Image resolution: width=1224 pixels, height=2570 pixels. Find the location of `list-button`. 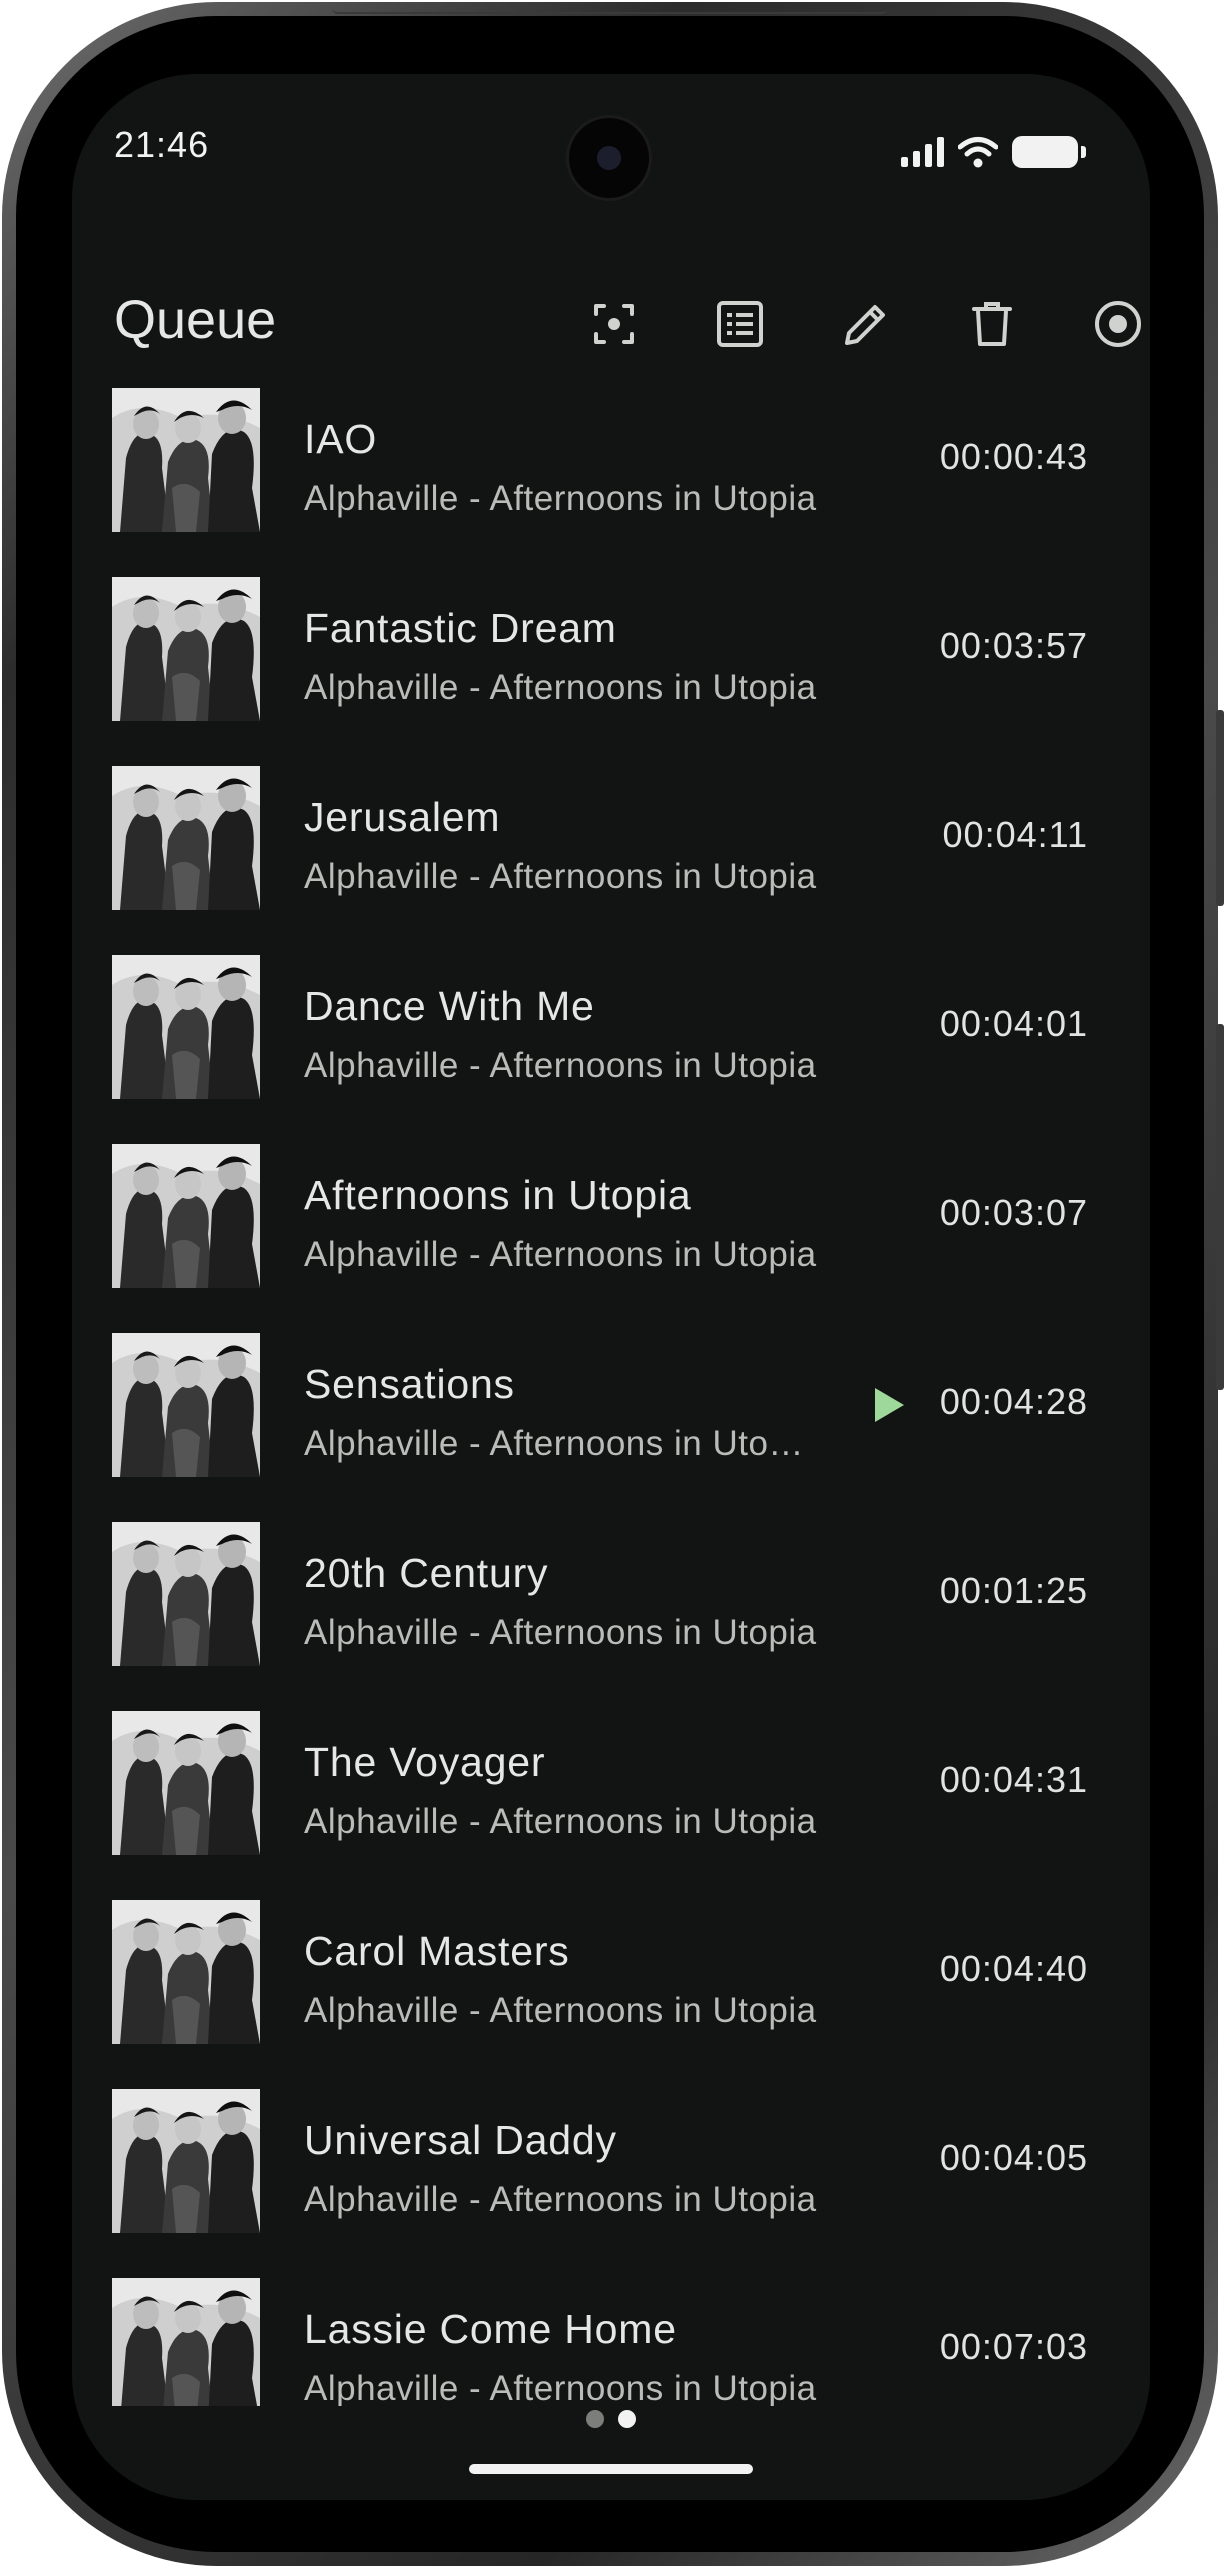

list-button is located at coordinates (740, 324).